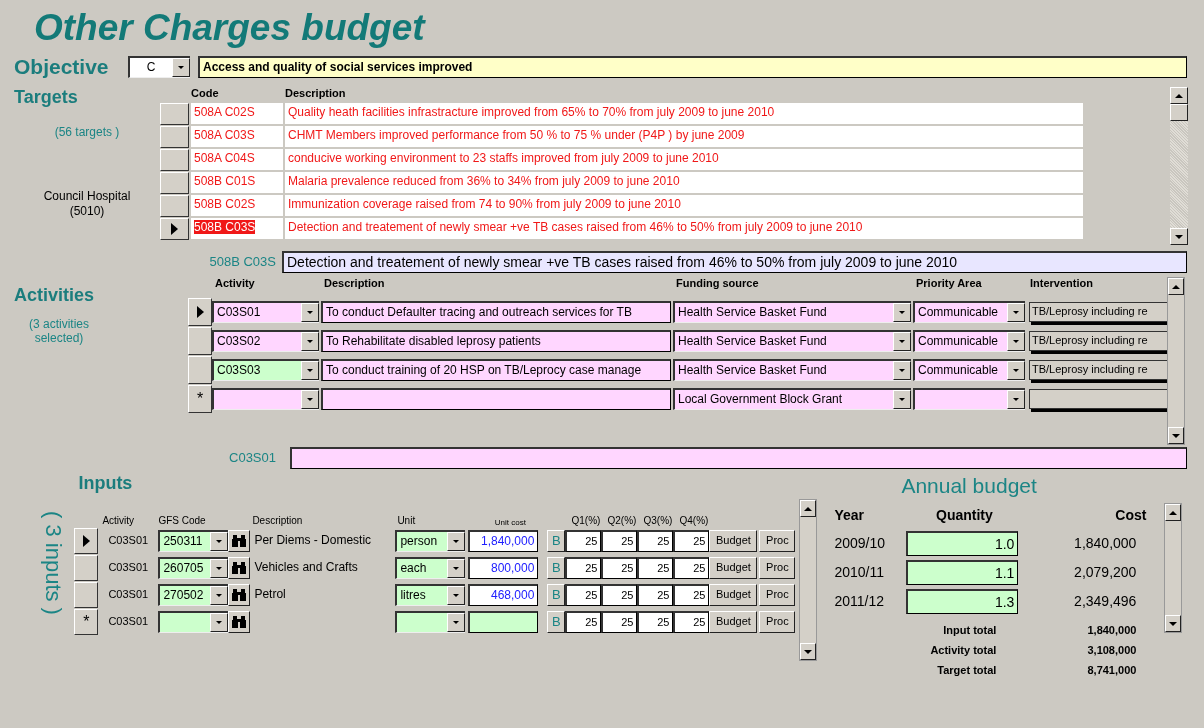 This screenshot has width=1204, height=728. I want to click on gfs-code-combo: 260705, so click(193, 567).